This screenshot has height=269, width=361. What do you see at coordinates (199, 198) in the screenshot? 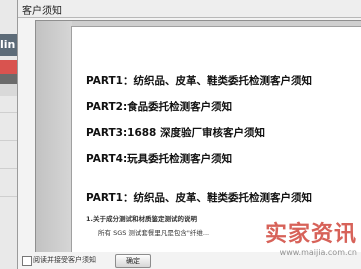
I see `doc-heading-part1-repeat: PART1：纺织品、皮革、鞋类委托检测客户须知` at bounding box center [199, 198].